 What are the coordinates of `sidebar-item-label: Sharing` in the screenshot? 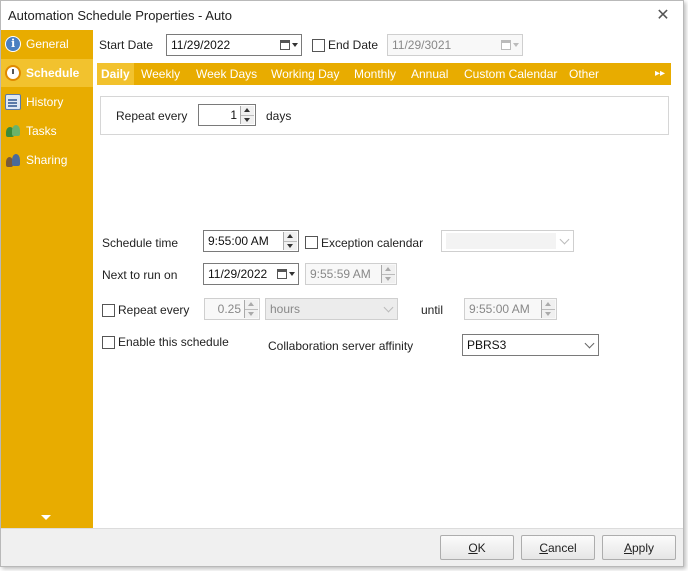 It's located at (47, 160).